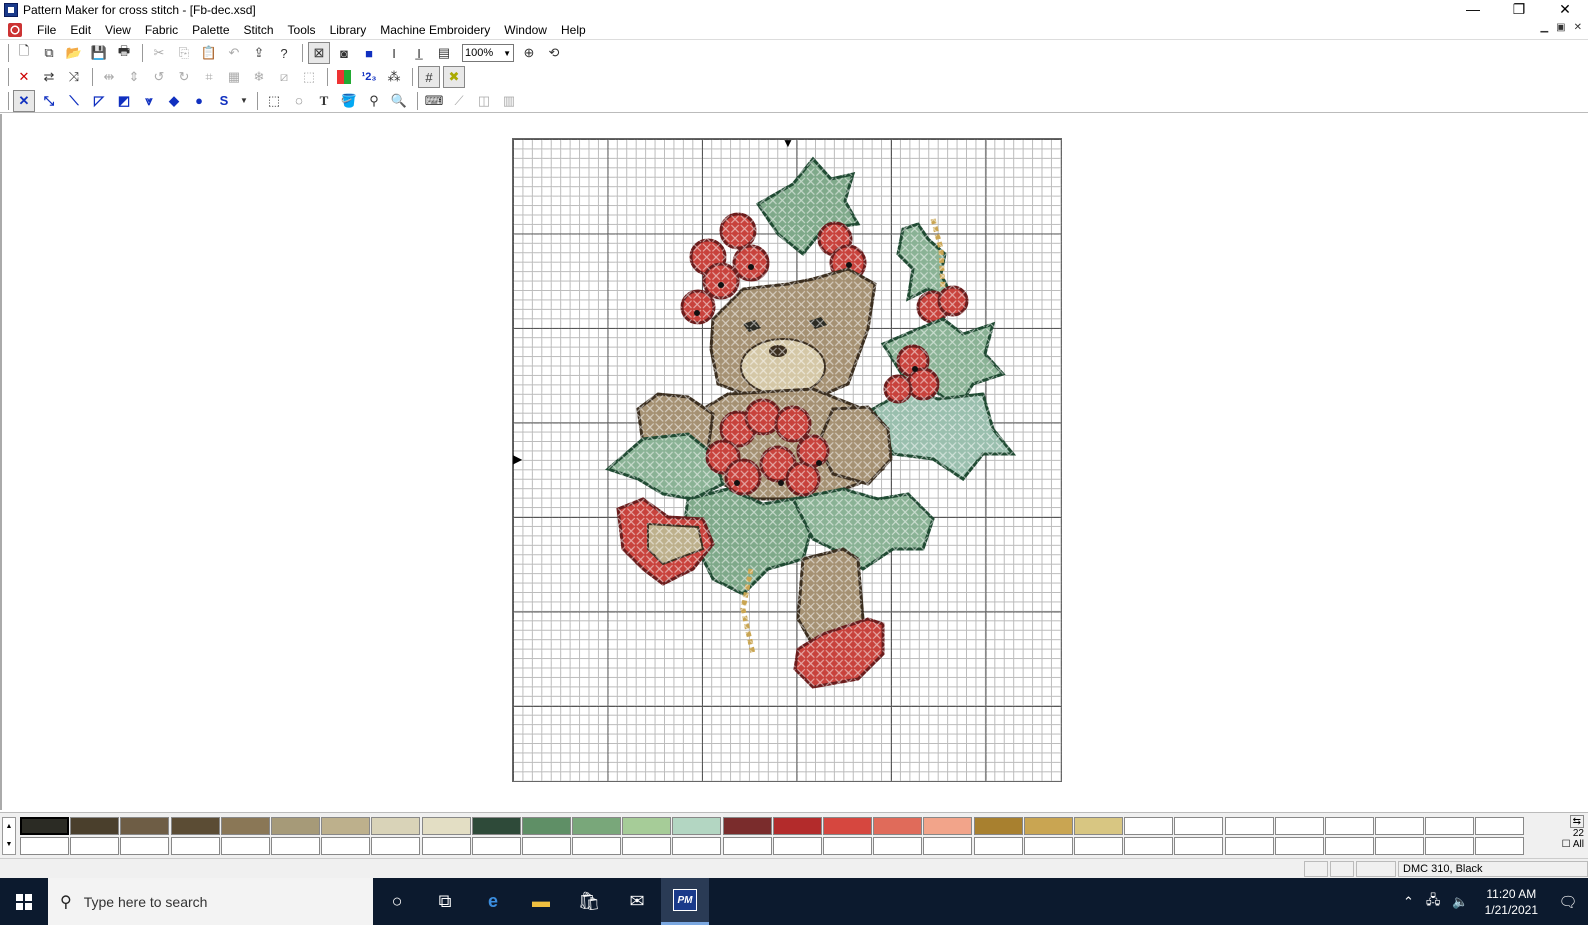 This screenshot has height=925, width=1588. I want to click on zoom-tool-icon: 🔍, so click(399, 101).